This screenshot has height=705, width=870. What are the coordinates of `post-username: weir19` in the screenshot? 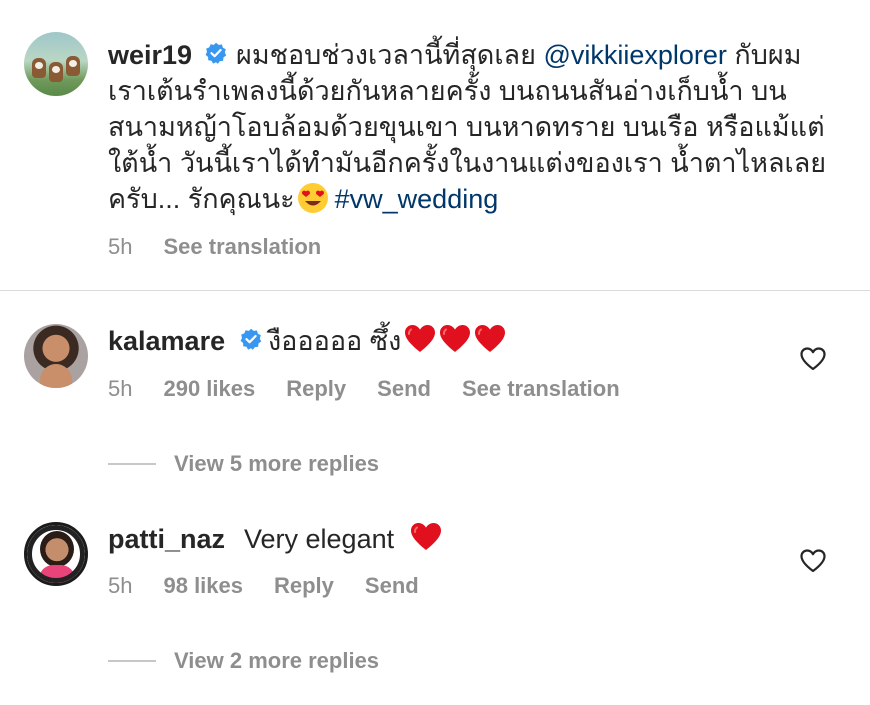 It's located at (150, 55).